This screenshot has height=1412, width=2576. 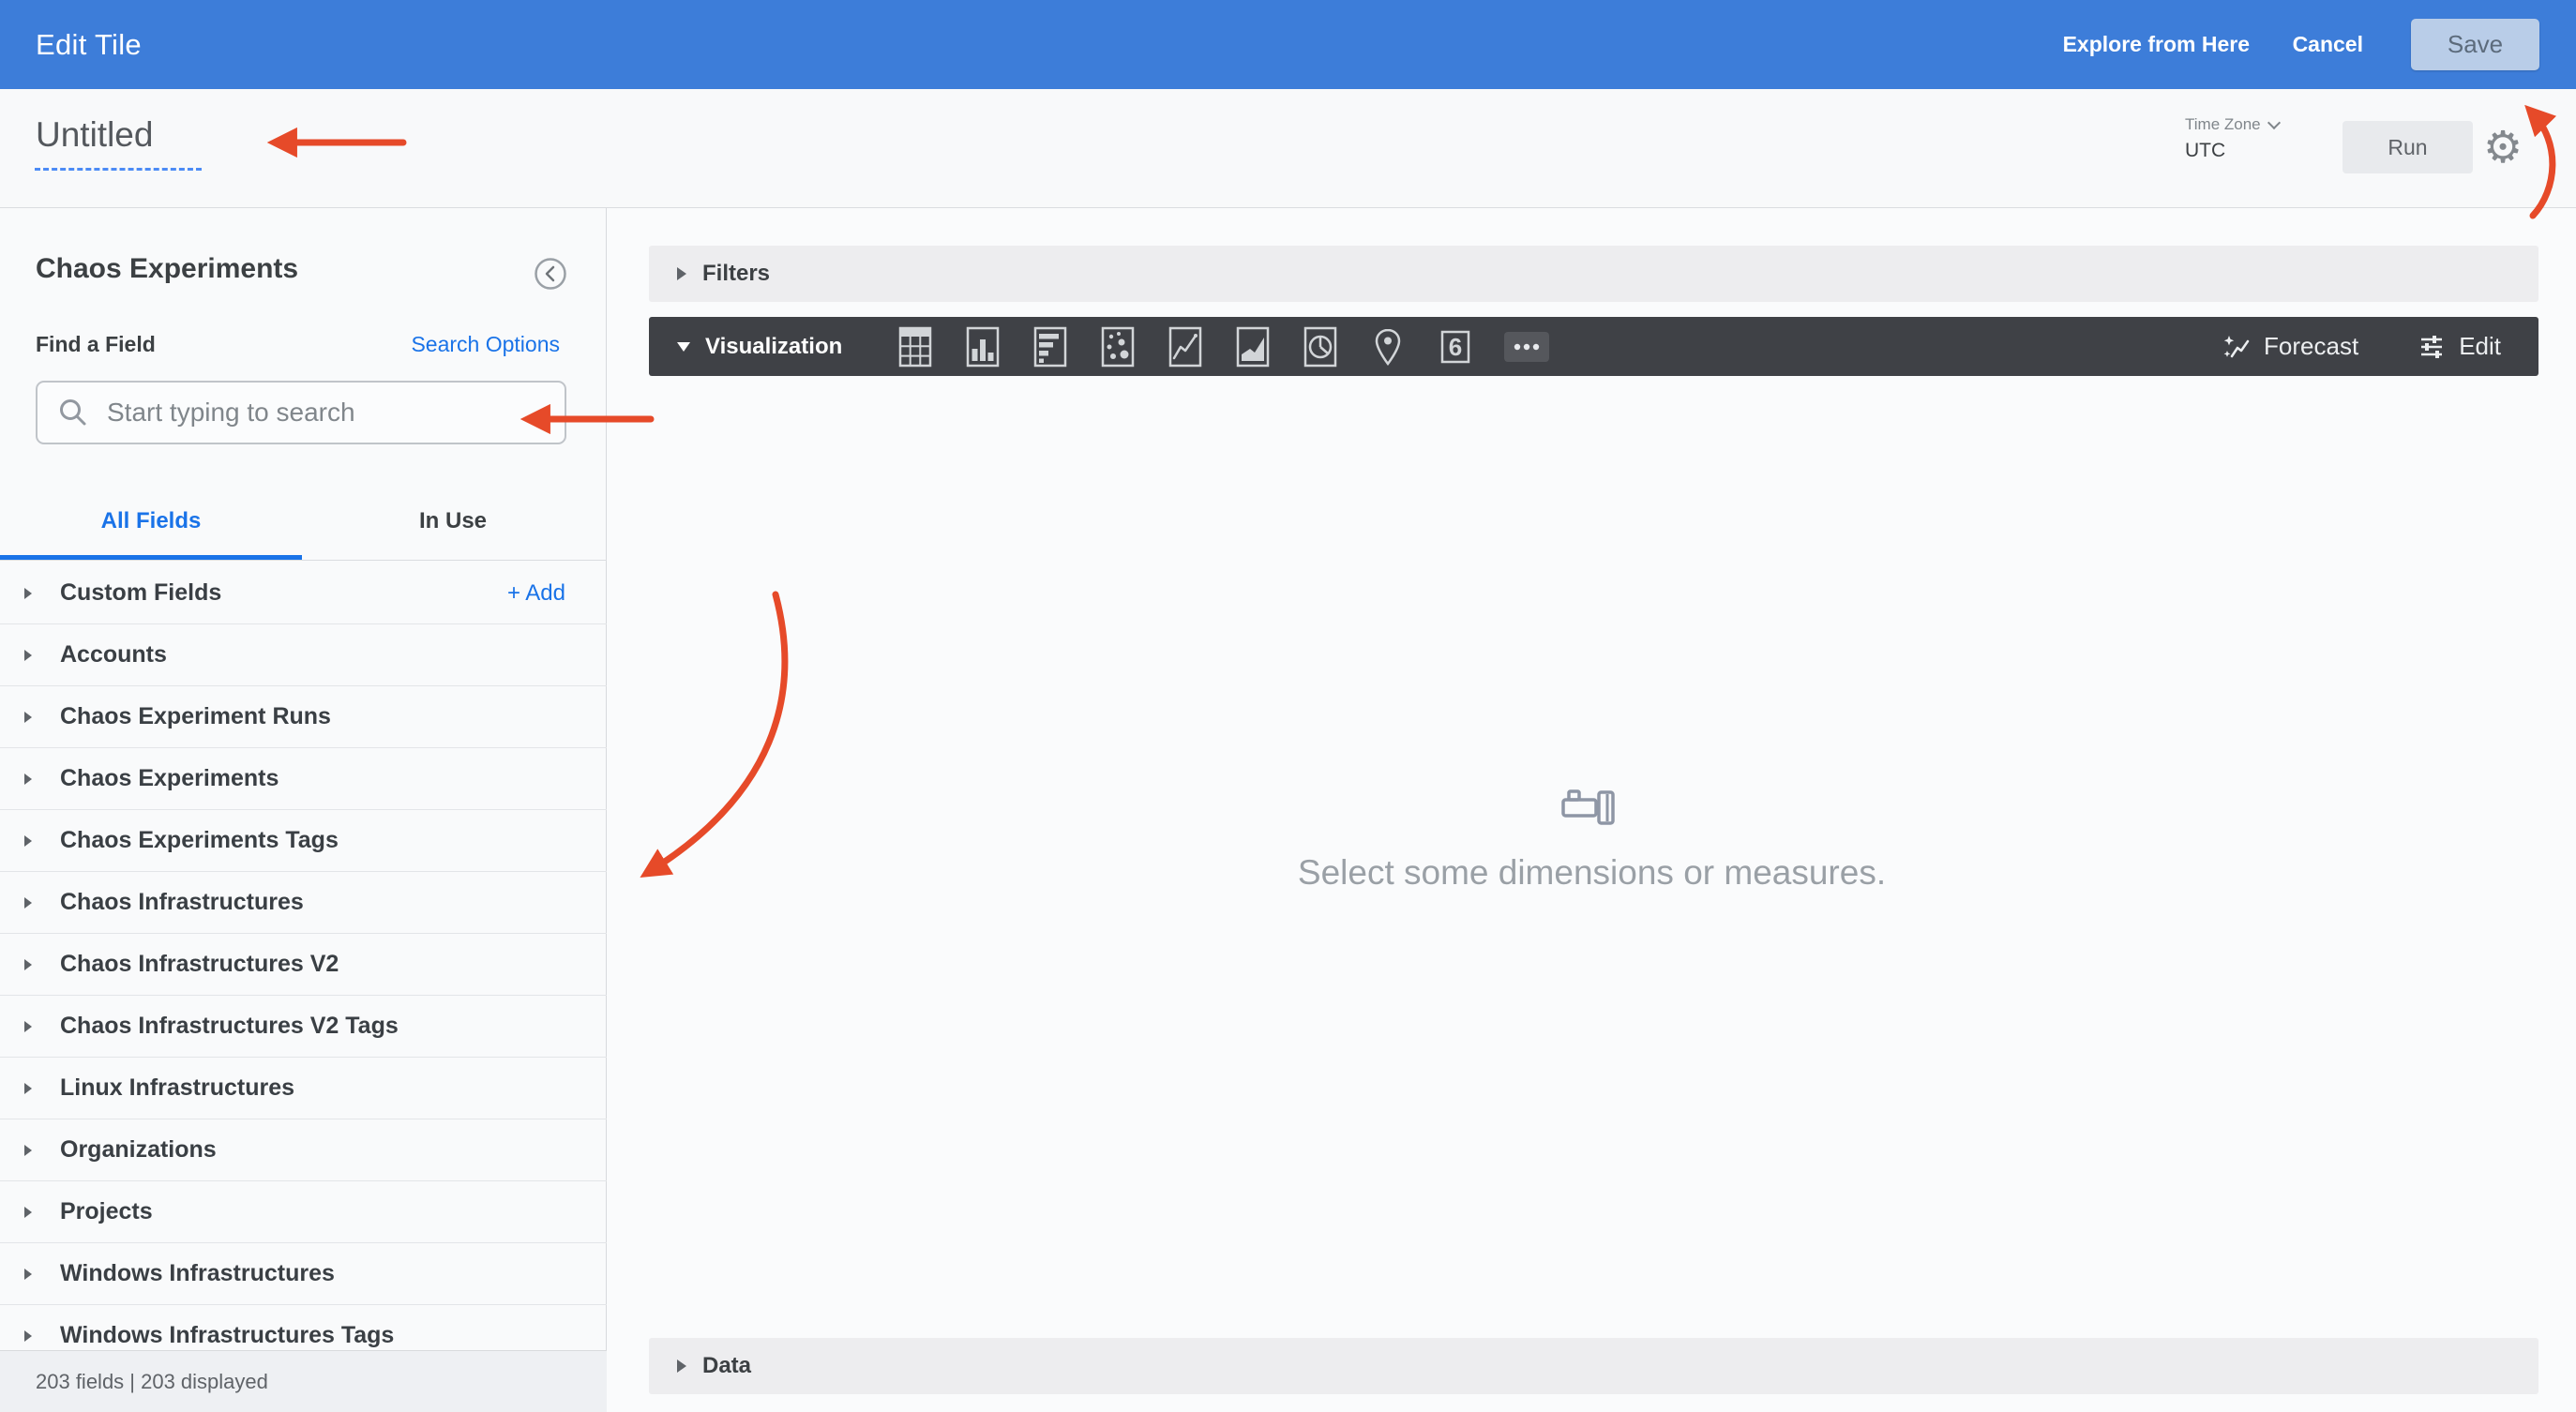 What do you see at coordinates (1223, 347) in the screenshot?
I see `viz-type-picker: 6` at bounding box center [1223, 347].